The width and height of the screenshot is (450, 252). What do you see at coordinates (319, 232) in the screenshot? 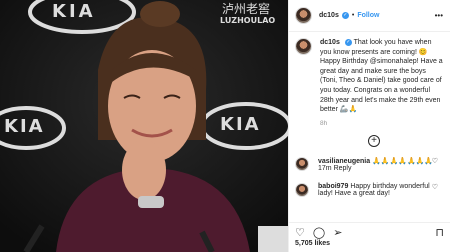
I see `comment-icon: ◯` at bounding box center [319, 232].